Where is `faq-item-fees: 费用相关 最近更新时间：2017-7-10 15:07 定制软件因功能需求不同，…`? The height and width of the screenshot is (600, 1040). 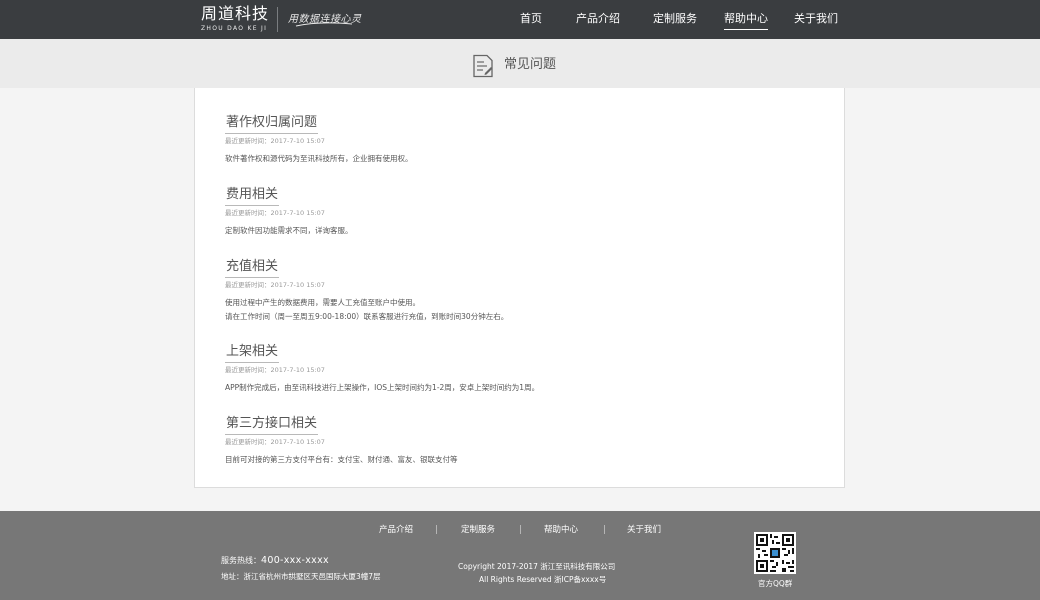
faq-item-fees: 费用相关 最近更新时间：2017-7-10 15:07 定制软件因功能需求不同，… is located at coordinates (525, 210).